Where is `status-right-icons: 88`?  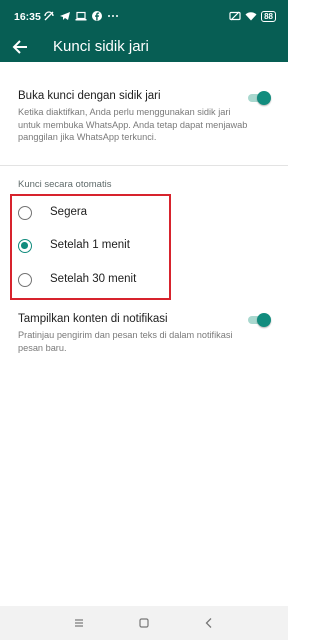
status-right-icons: 88 is located at coordinates (252, 16).